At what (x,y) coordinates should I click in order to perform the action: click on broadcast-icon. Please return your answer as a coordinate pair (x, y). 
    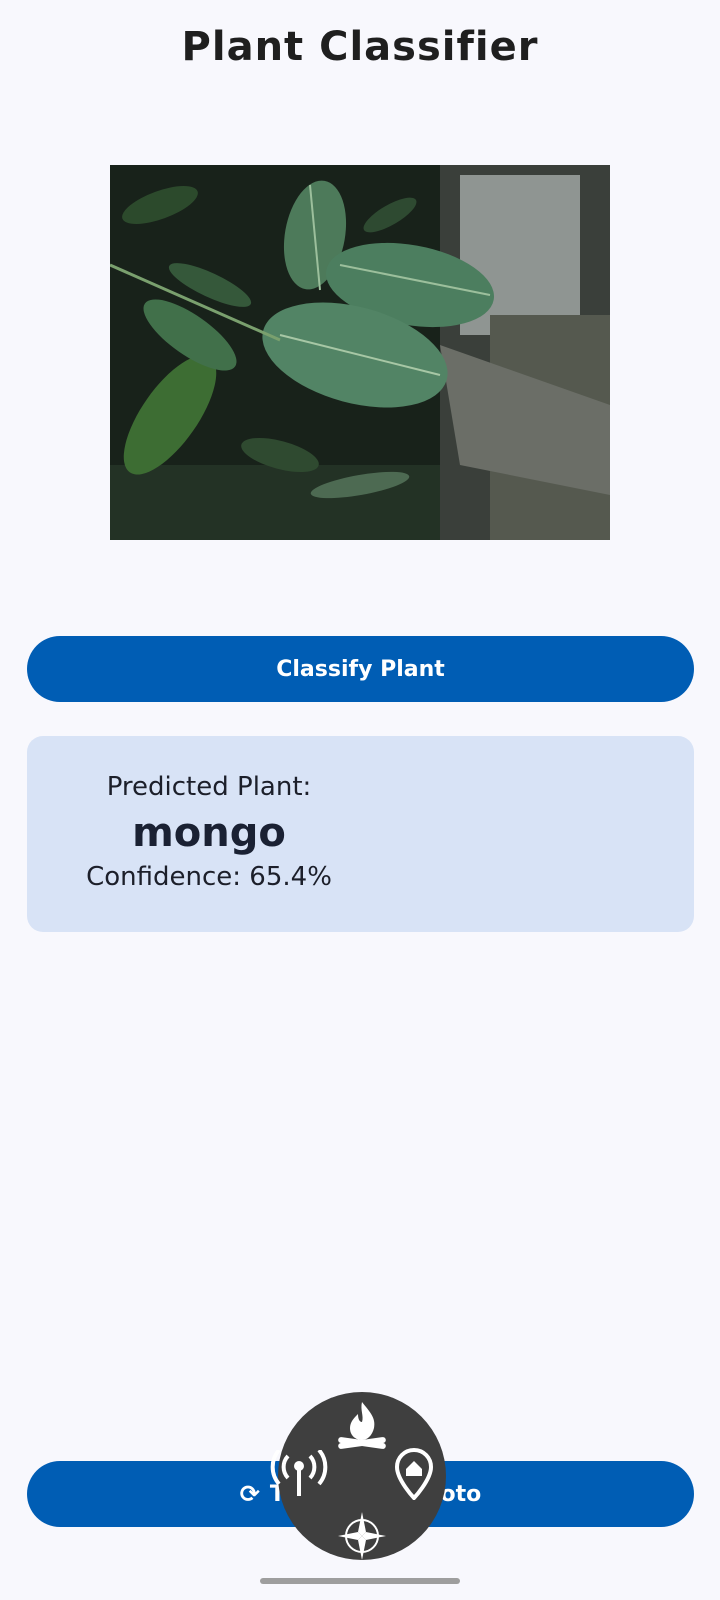
    Looking at the image, I should click on (299, 1475).